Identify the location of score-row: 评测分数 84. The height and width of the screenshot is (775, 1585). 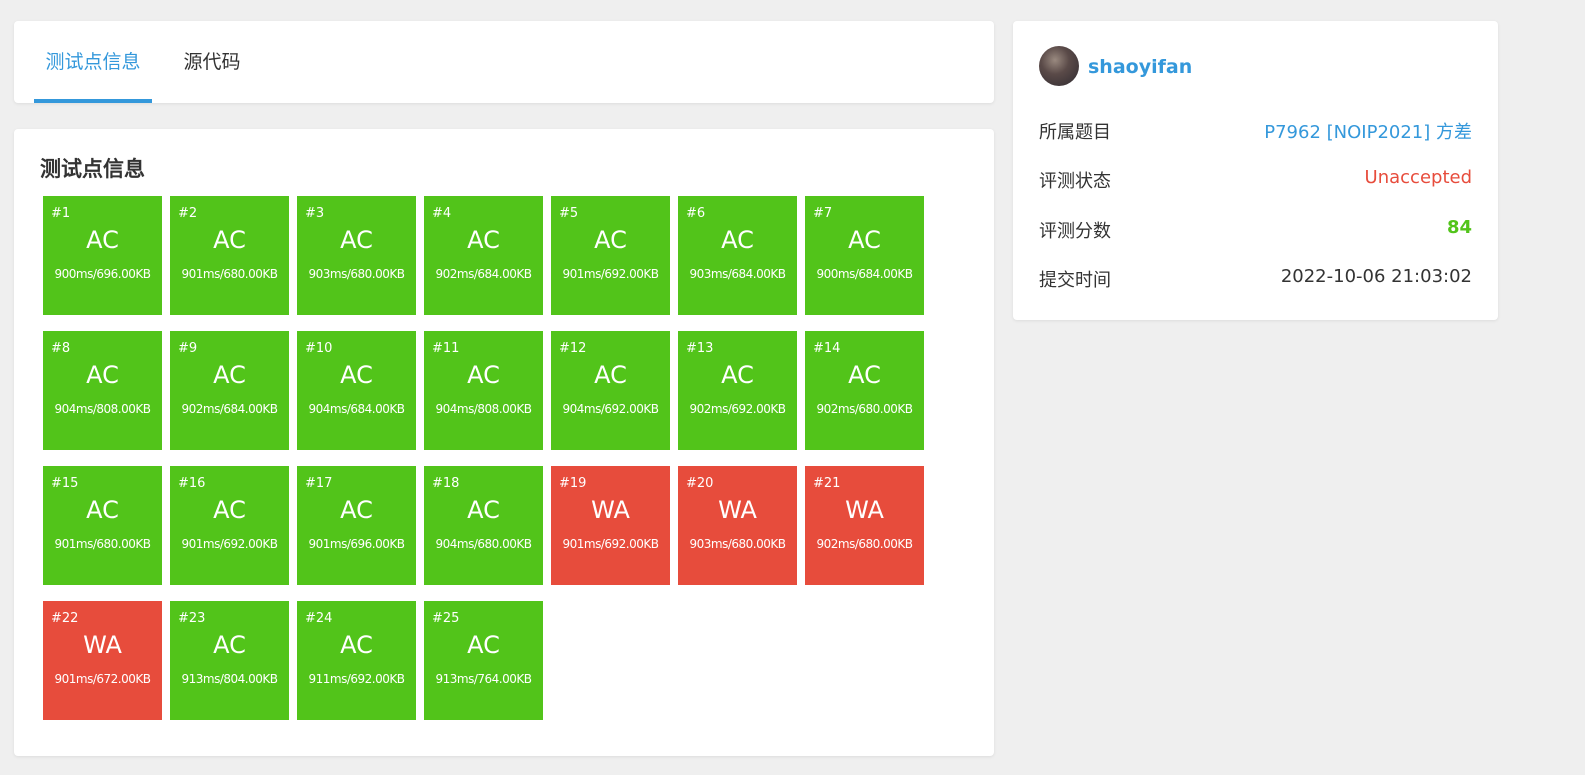
(1255, 230).